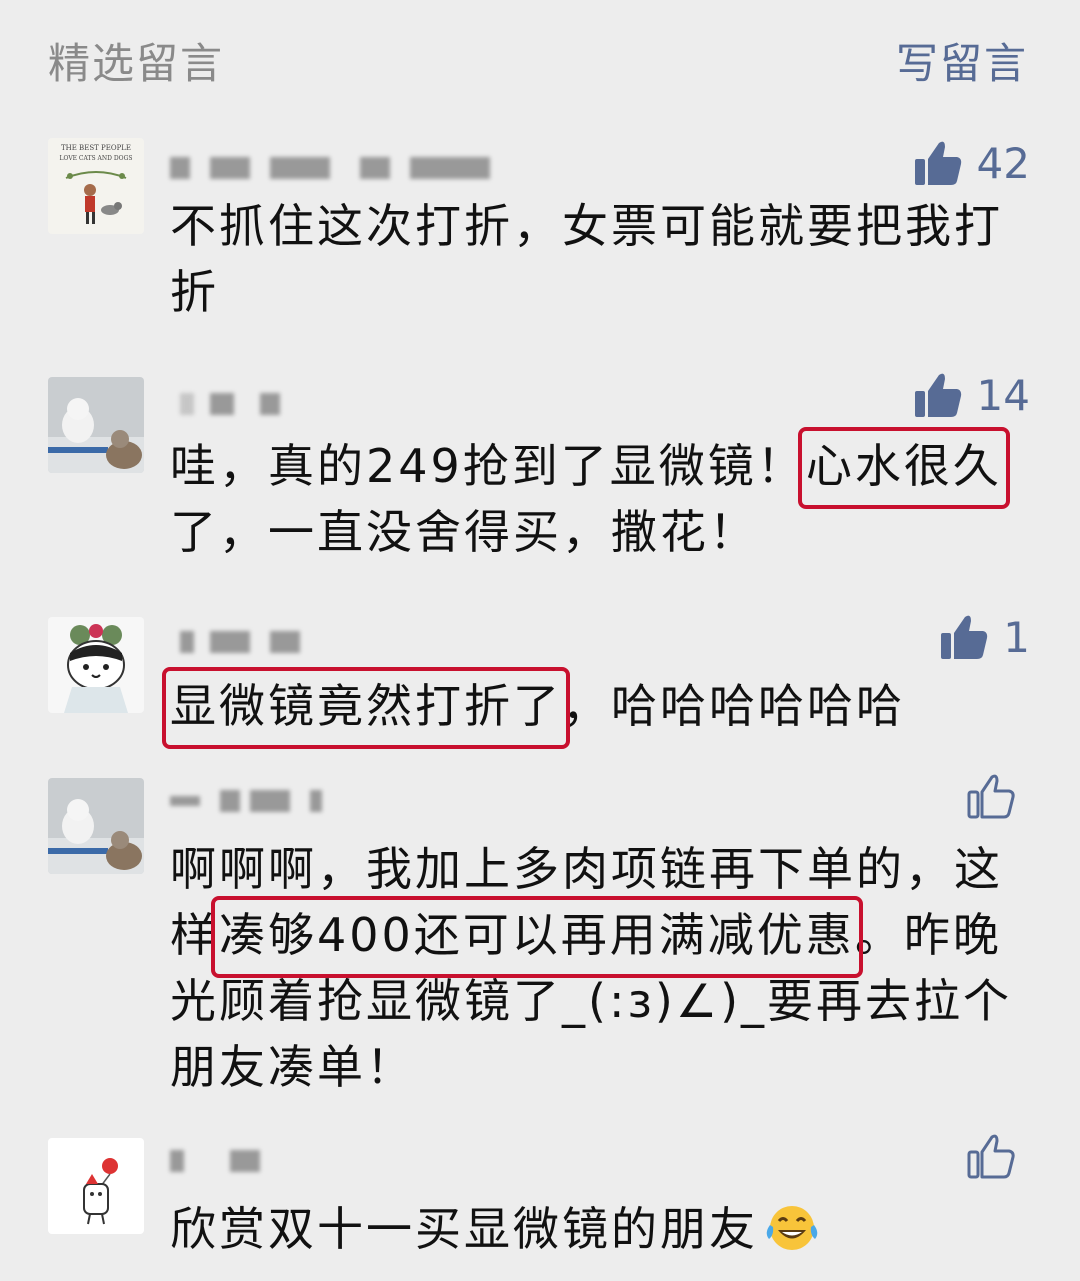 This screenshot has width=1080, height=1281. What do you see at coordinates (1016, 637) in the screenshot?
I see `like-count: 1` at bounding box center [1016, 637].